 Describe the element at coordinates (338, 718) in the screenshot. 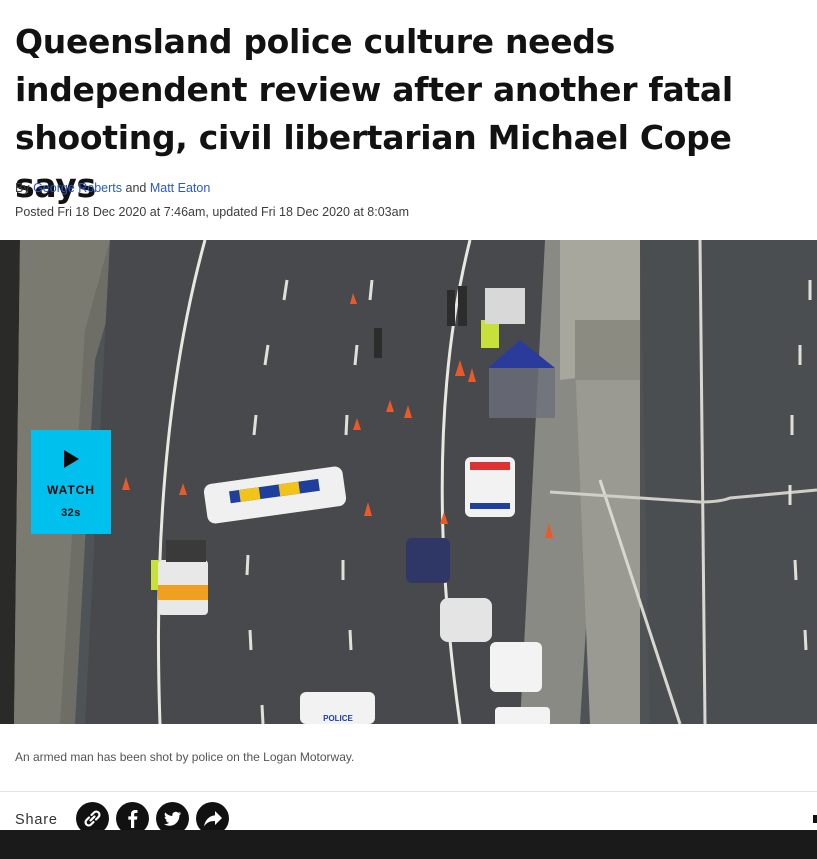

I see `police-vehicle-text: POLICE` at that location.